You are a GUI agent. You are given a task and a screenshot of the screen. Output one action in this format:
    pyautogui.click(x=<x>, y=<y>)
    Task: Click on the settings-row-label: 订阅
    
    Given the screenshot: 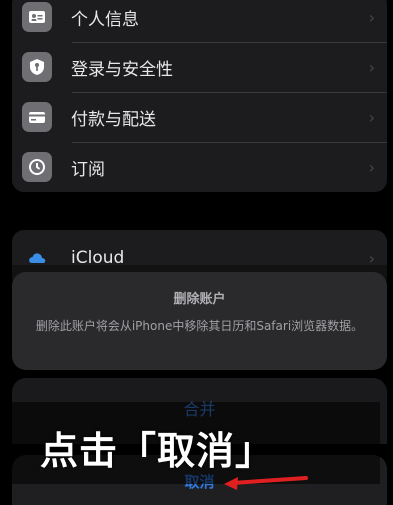 What is the action you would take?
    pyautogui.click(x=88, y=169)
    